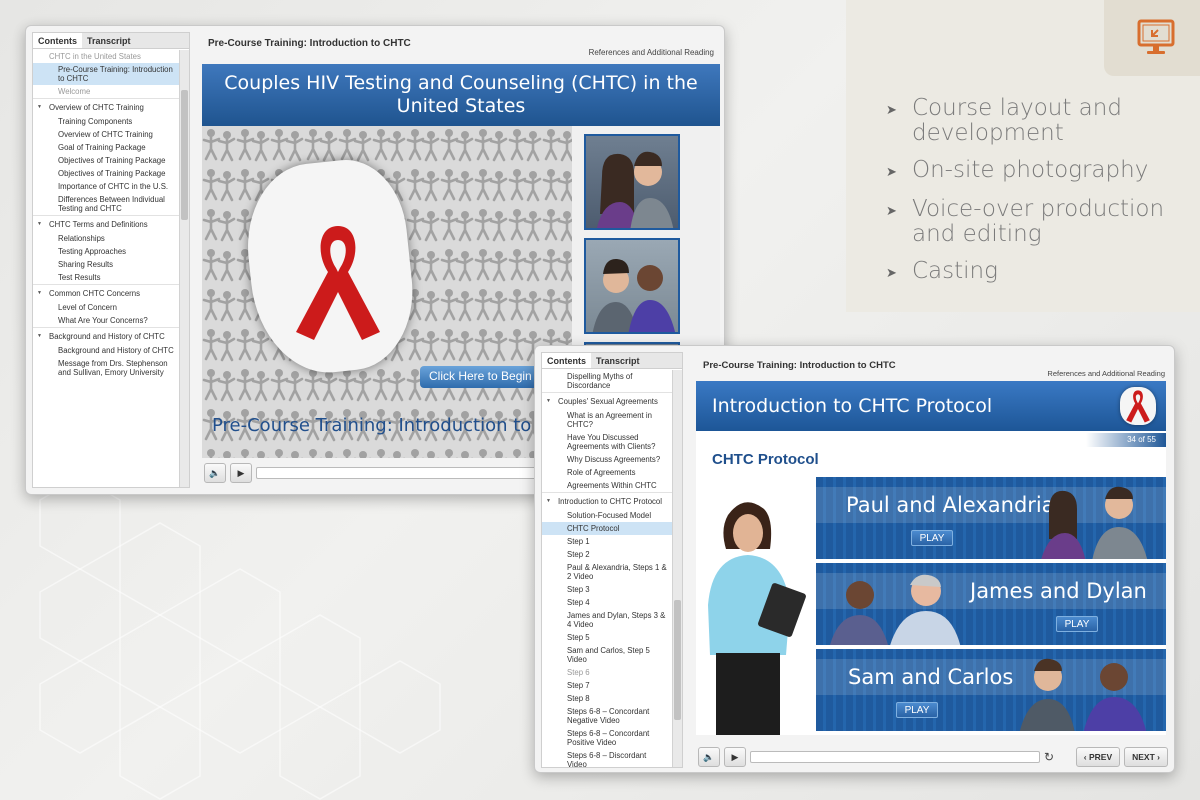 This screenshot has width=1200, height=800. What do you see at coordinates (1146, 757) in the screenshot?
I see `next-button: NEXT ›` at bounding box center [1146, 757].